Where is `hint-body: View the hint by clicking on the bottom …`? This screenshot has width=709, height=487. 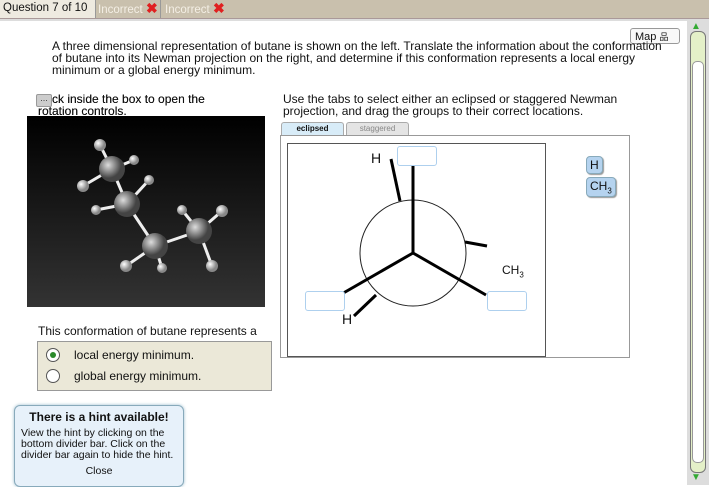 hint-body: View the hint by clicking on the bottom … is located at coordinates (97, 444).